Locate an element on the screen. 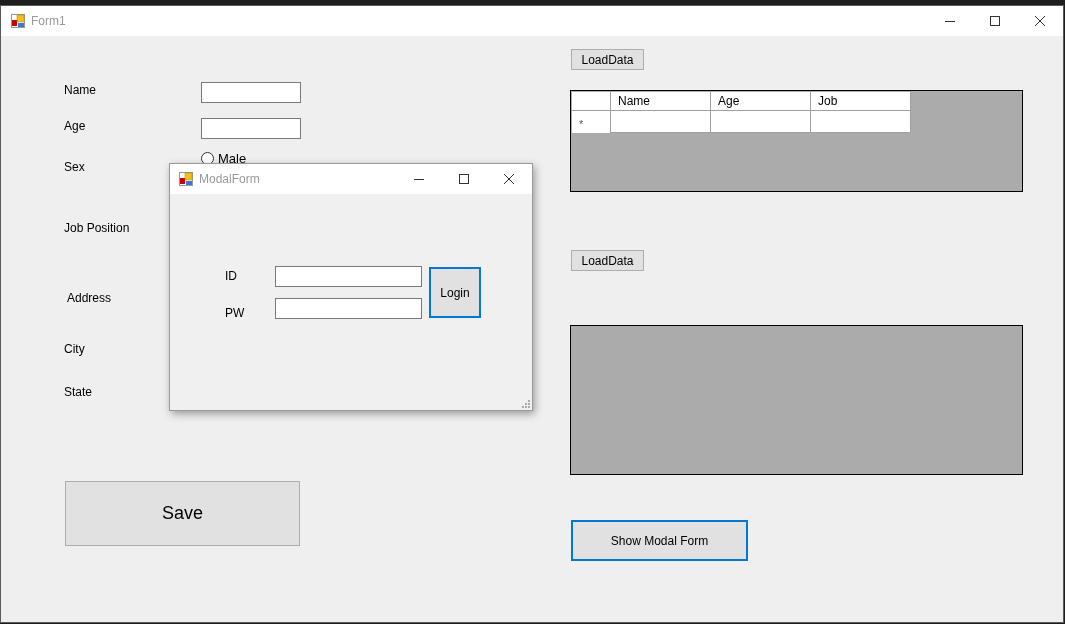  show-modal-button: Show Modal Form is located at coordinates (659, 540).